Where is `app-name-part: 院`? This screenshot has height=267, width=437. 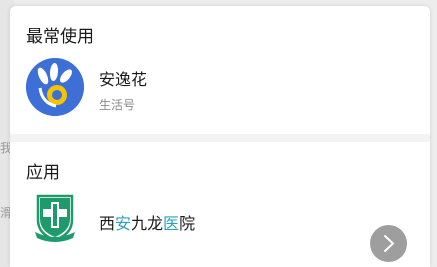 app-name-part: 院 is located at coordinates (187, 223).